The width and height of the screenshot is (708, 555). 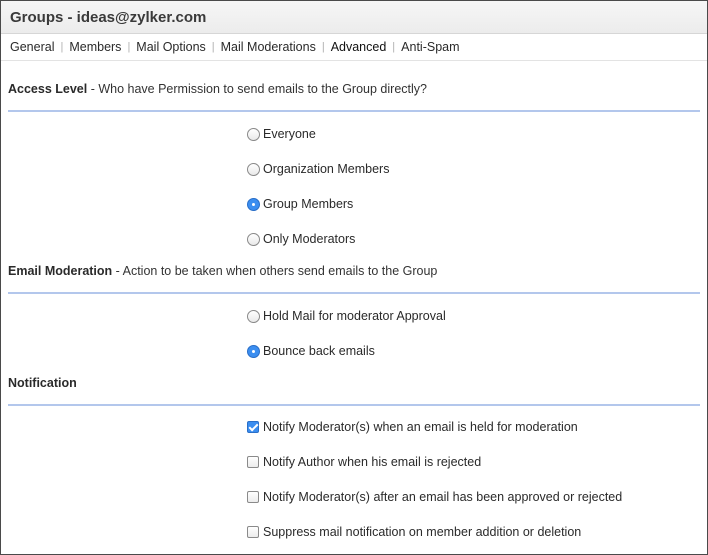 What do you see at coordinates (319, 351) in the screenshot?
I see `option-label: Bounce back emails` at bounding box center [319, 351].